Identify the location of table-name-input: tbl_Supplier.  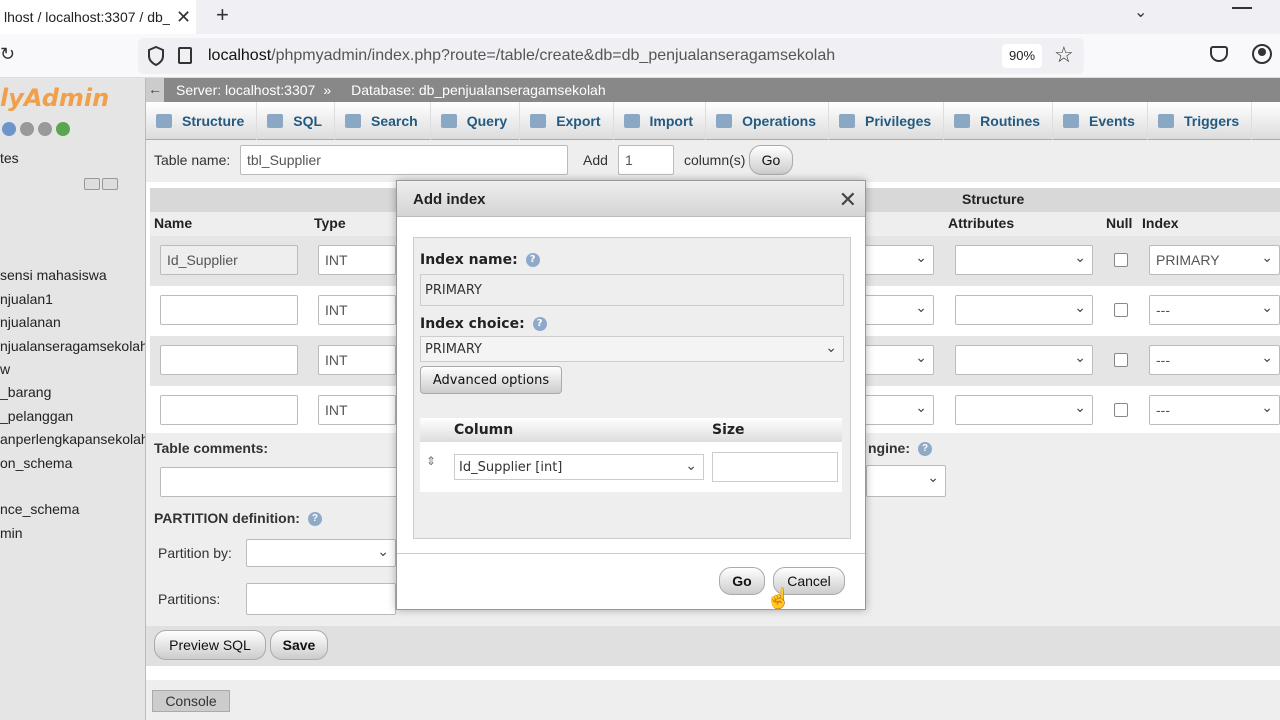
(404, 160).